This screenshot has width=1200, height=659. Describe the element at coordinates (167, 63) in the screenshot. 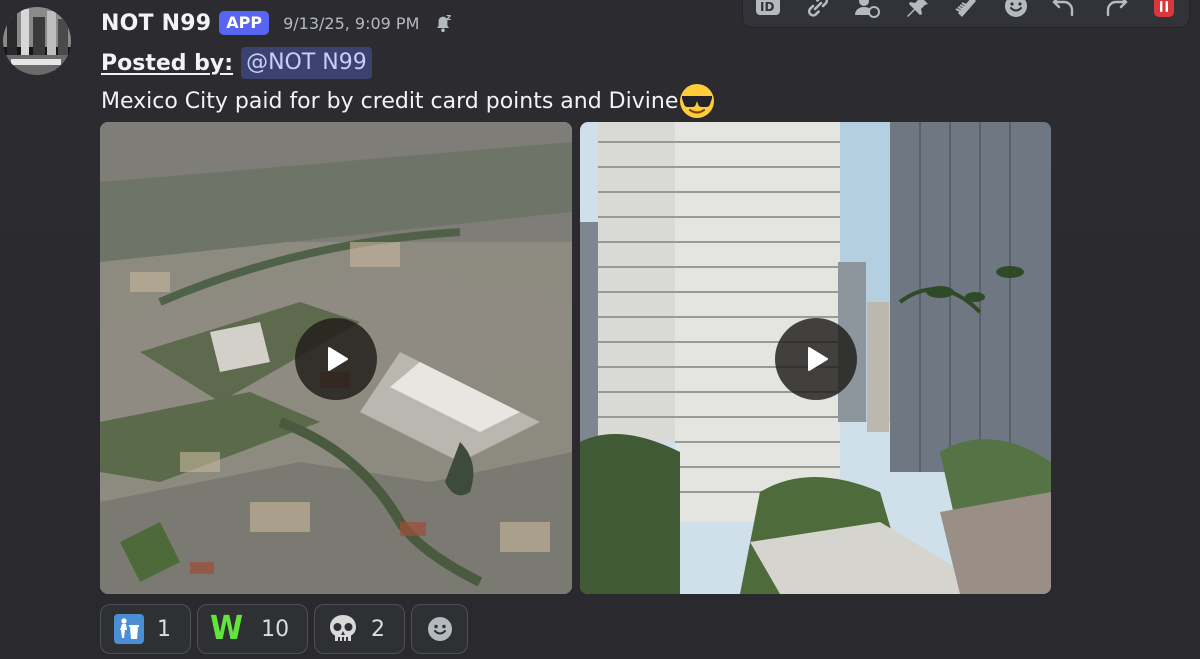

I see `posted-by-label: Posted by:` at that location.